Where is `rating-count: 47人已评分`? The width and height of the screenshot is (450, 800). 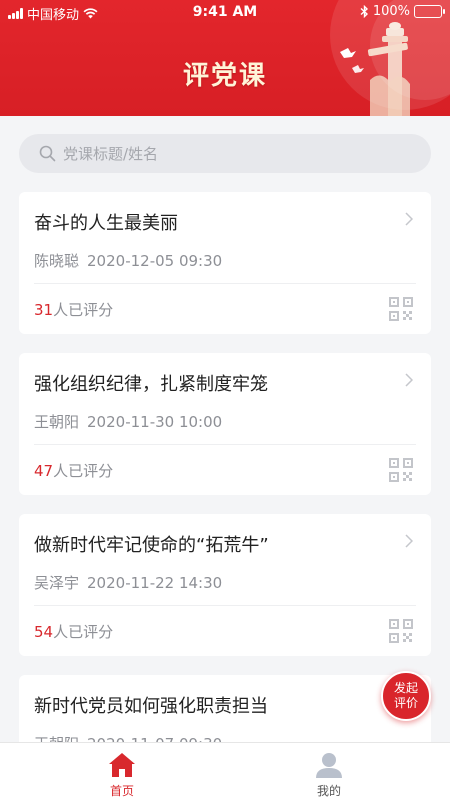 rating-count: 47人已评分 is located at coordinates (73, 470).